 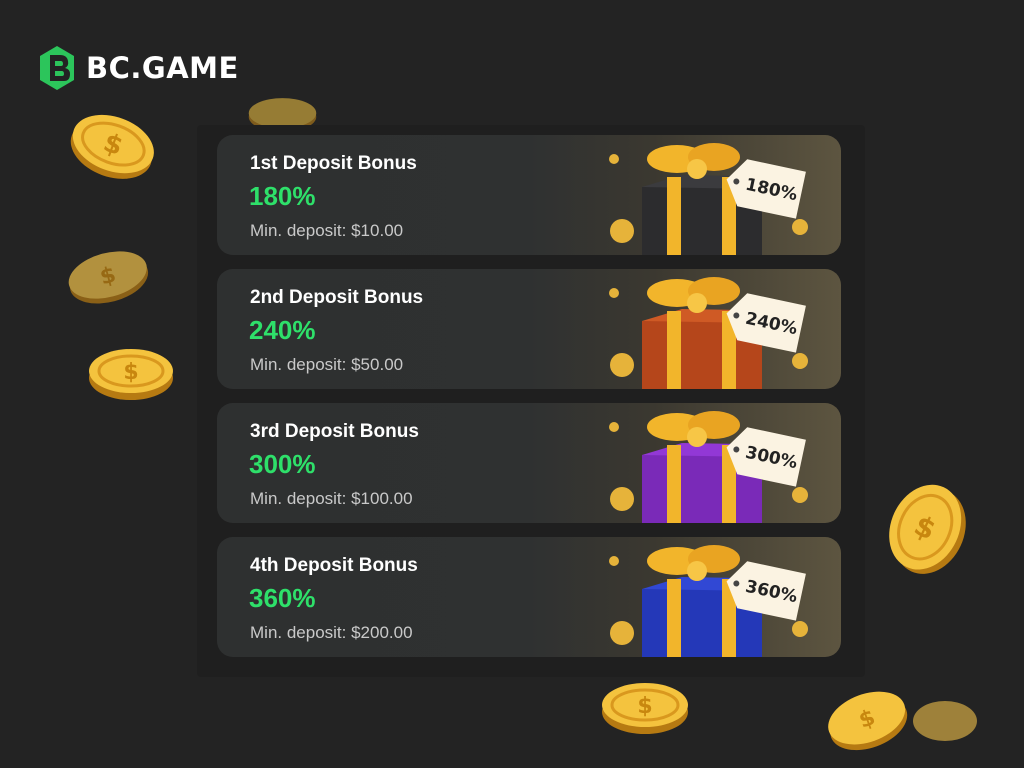 I want to click on gift-box-icon: 300%, so click(x=708, y=467).